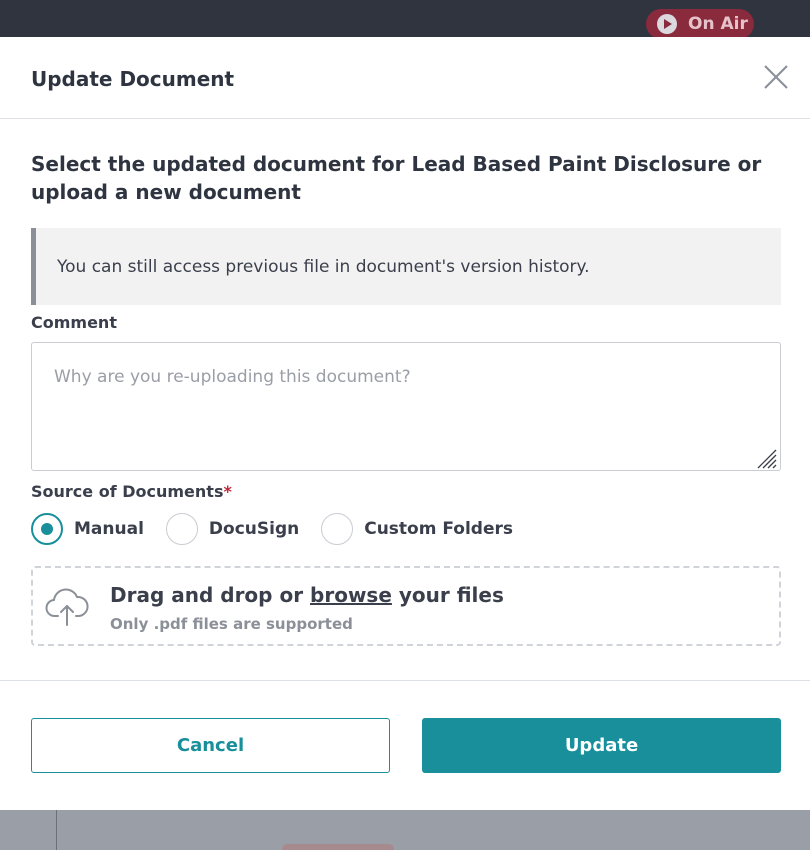  Describe the element at coordinates (601, 745) in the screenshot. I see `update-button: Update` at that location.